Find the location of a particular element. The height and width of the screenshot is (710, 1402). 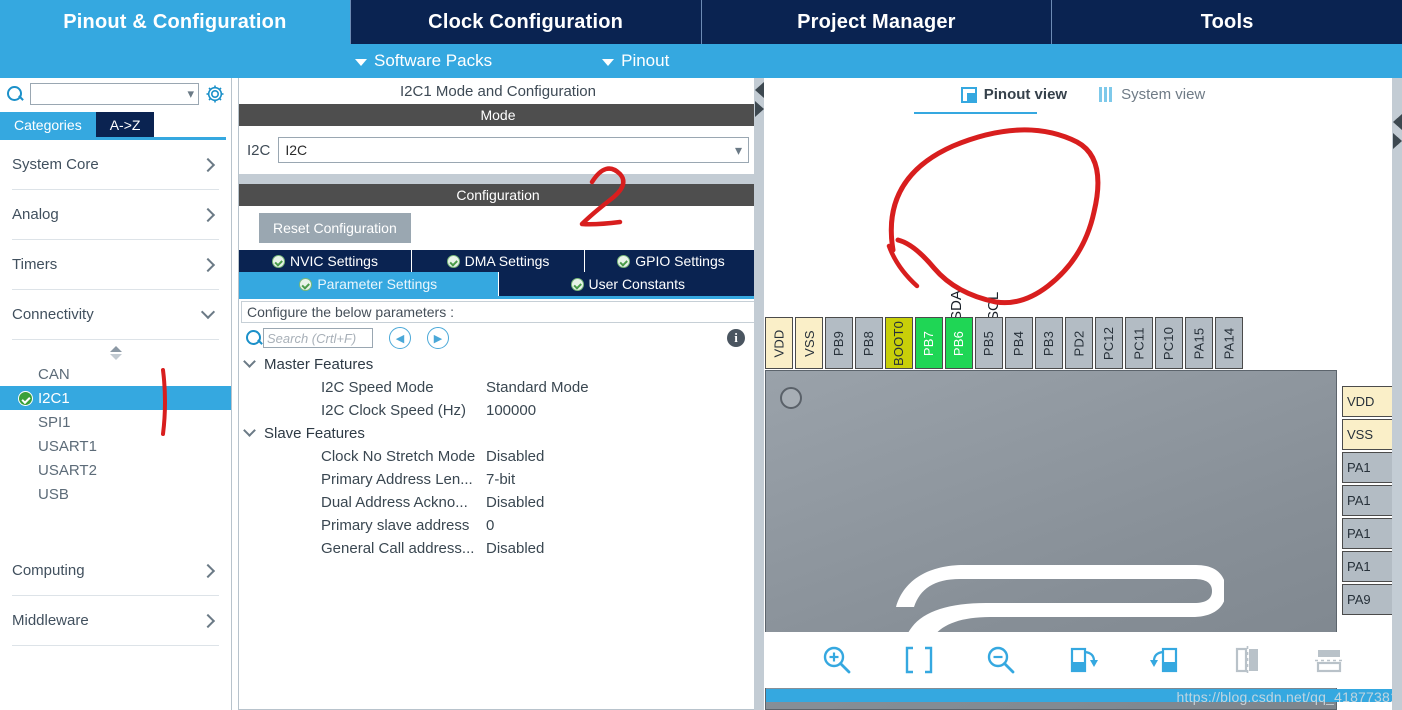

reset-configuration-button: Reset Configuration is located at coordinates (335, 228).